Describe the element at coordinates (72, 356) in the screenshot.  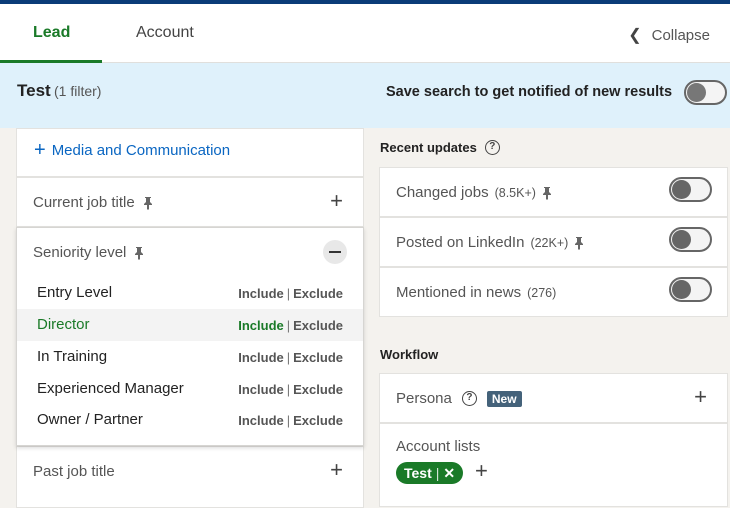
I see `seniority-option-name: In Training` at that location.